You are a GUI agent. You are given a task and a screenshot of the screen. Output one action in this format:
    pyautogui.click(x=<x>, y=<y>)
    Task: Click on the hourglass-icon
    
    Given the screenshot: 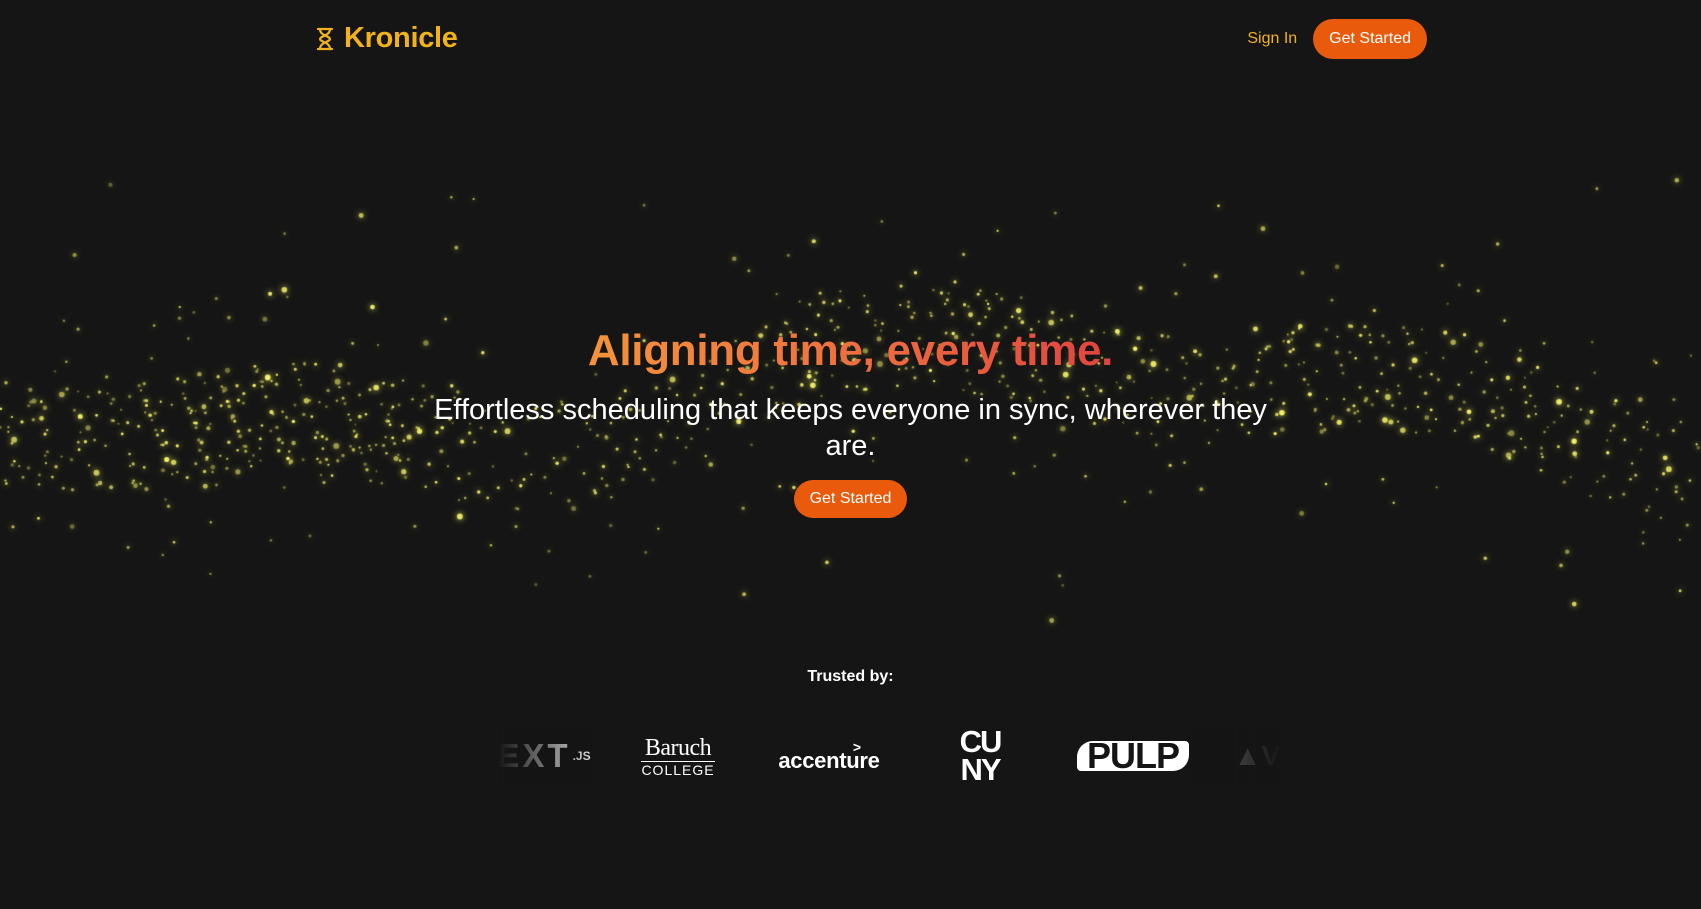 What is the action you would take?
    pyautogui.click(x=325, y=39)
    